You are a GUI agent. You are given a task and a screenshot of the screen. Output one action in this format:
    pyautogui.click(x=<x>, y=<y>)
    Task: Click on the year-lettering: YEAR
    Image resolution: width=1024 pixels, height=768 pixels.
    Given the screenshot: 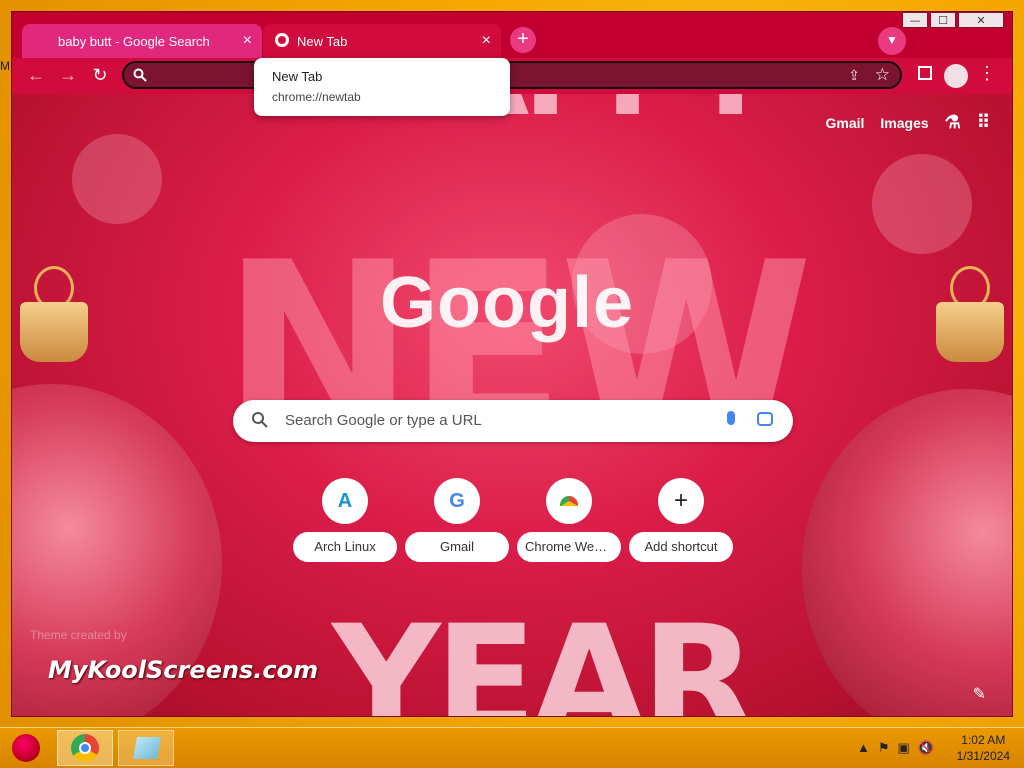 What is the action you would take?
    pyautogui.click(x=544, y=655)
    